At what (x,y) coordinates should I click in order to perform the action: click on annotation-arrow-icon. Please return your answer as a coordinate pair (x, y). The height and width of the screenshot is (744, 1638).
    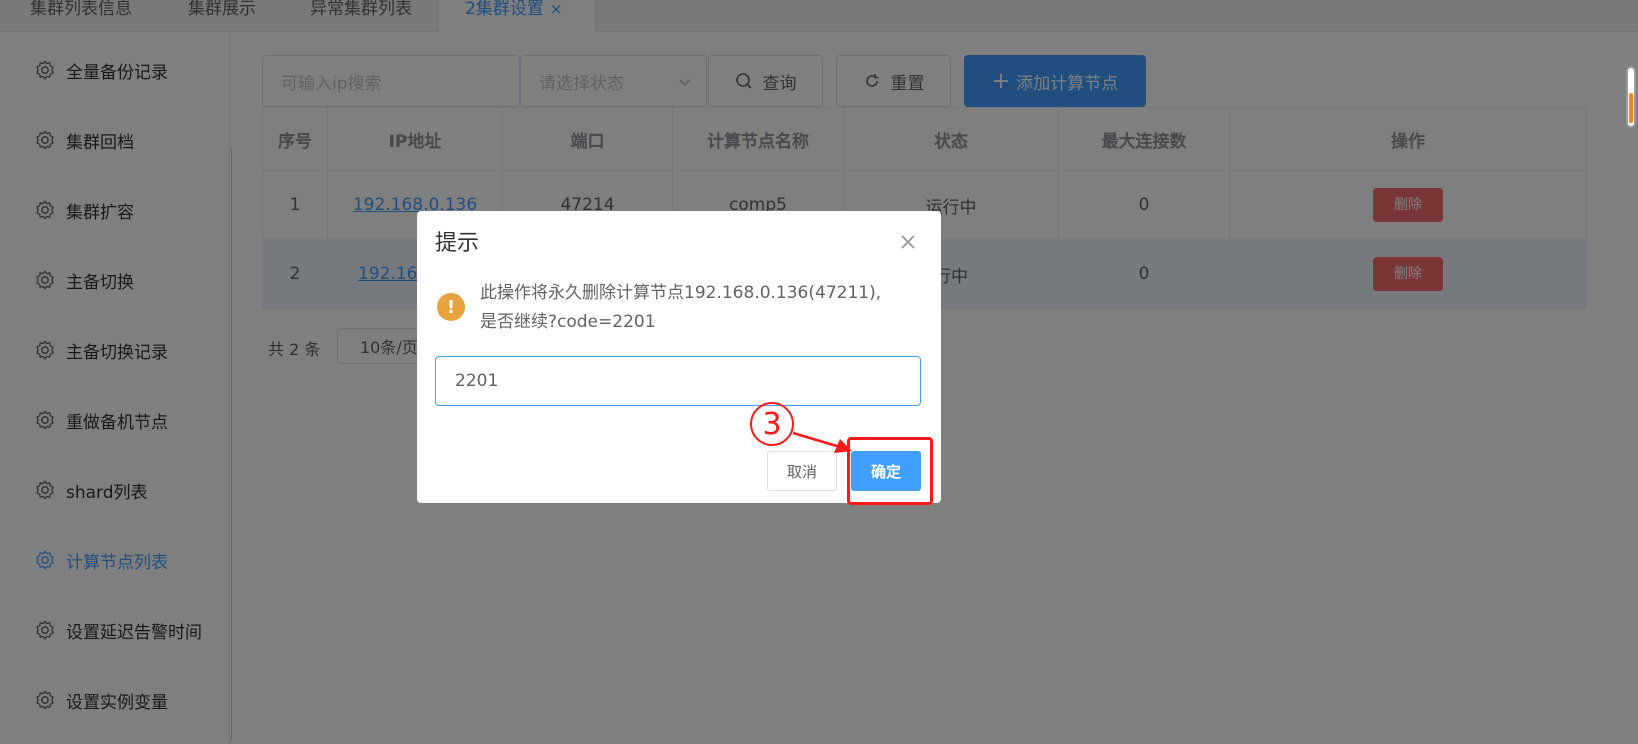
    Looking at the image, I should click on (822, 442).